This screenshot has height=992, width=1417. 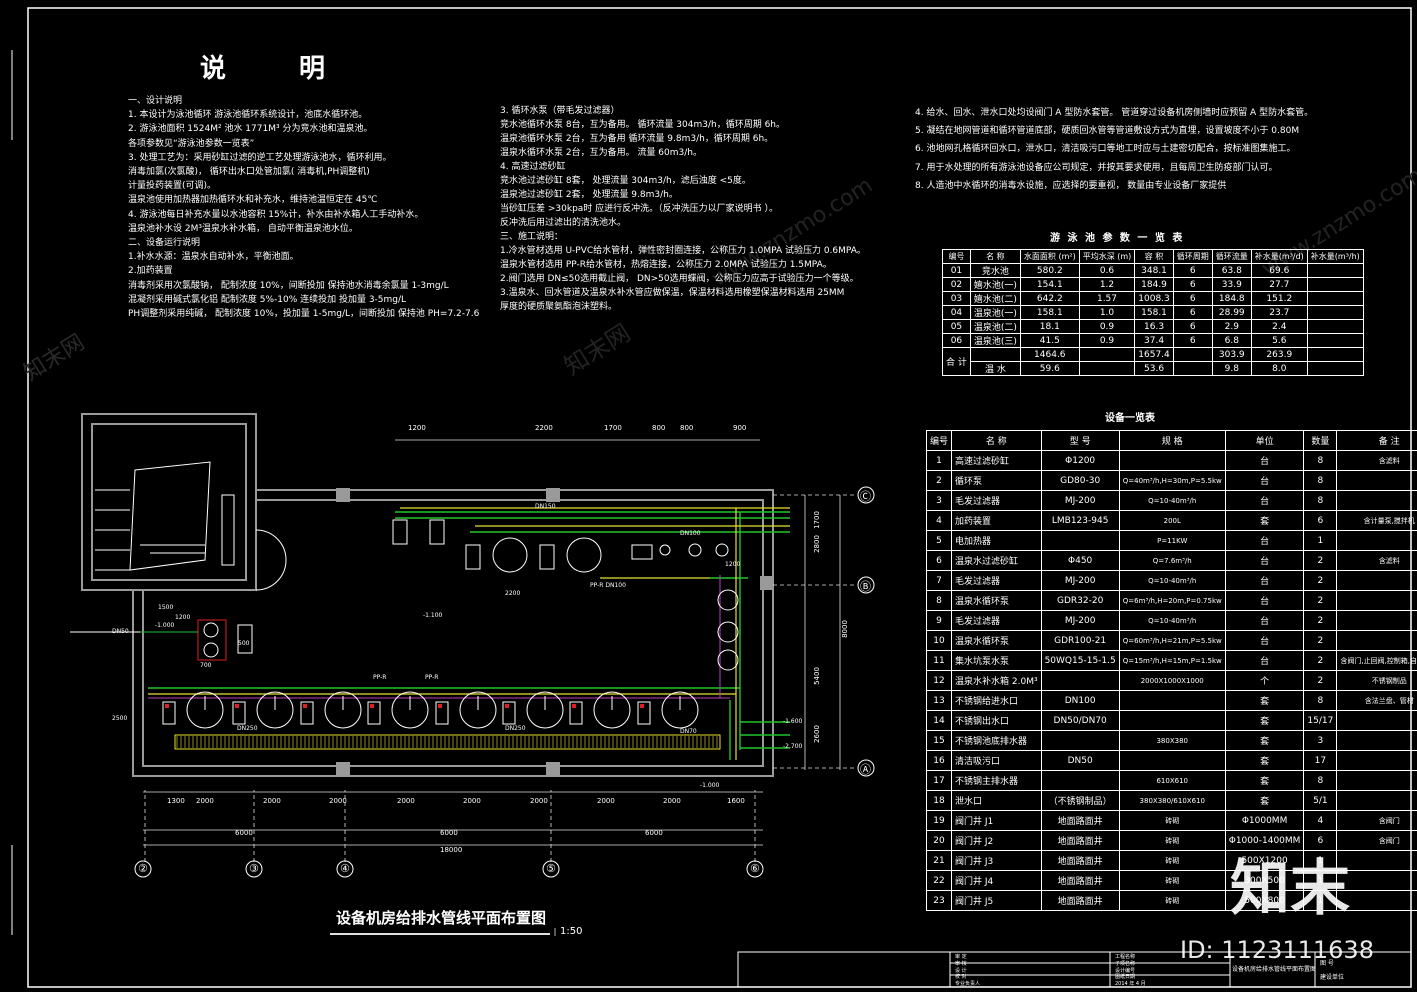 What do you see at coordinates (844, 629) in the screenshot?
I see `plan-label: 8000` at bounding box center [844, 629].